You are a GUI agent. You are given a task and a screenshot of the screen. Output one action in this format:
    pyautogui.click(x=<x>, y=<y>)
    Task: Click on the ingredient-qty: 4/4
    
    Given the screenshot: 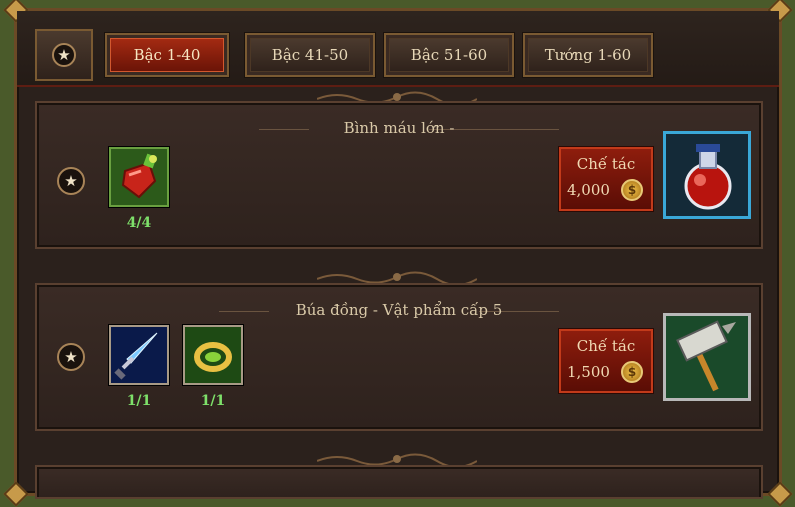 What is the action you would take?
    pyautogui.click(x=139, y=223)
    